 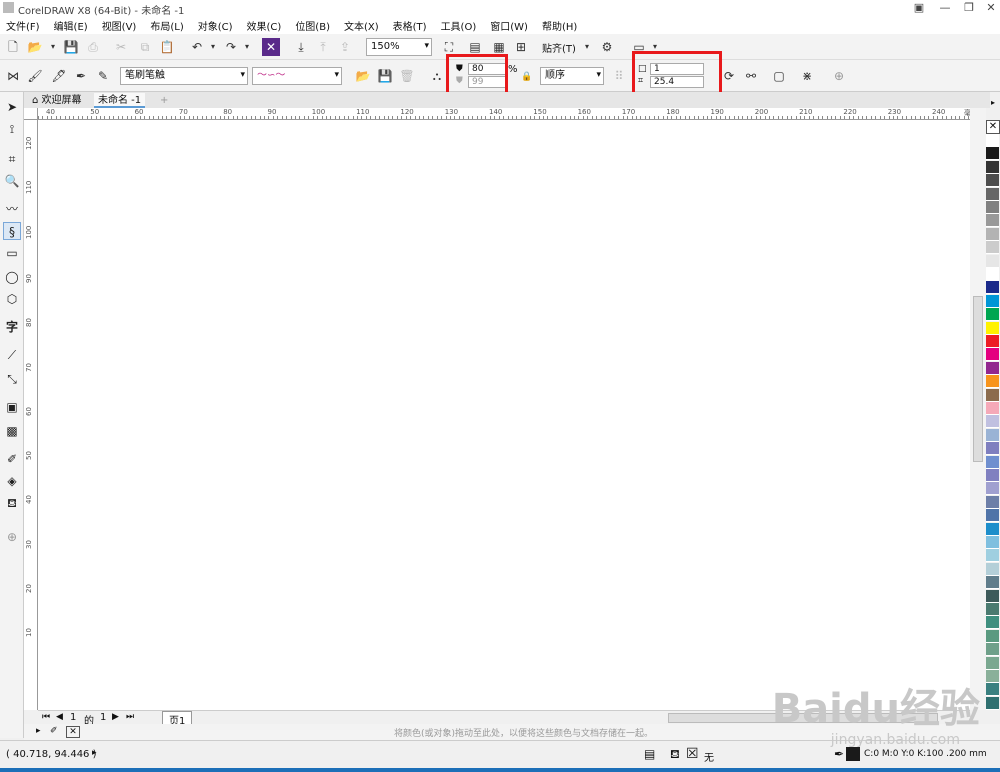 What do you see at coordinates (12, 355) in the screenshot?
I see `parallel-dimension-icon: ⟋` at bounding box center [12, 355].